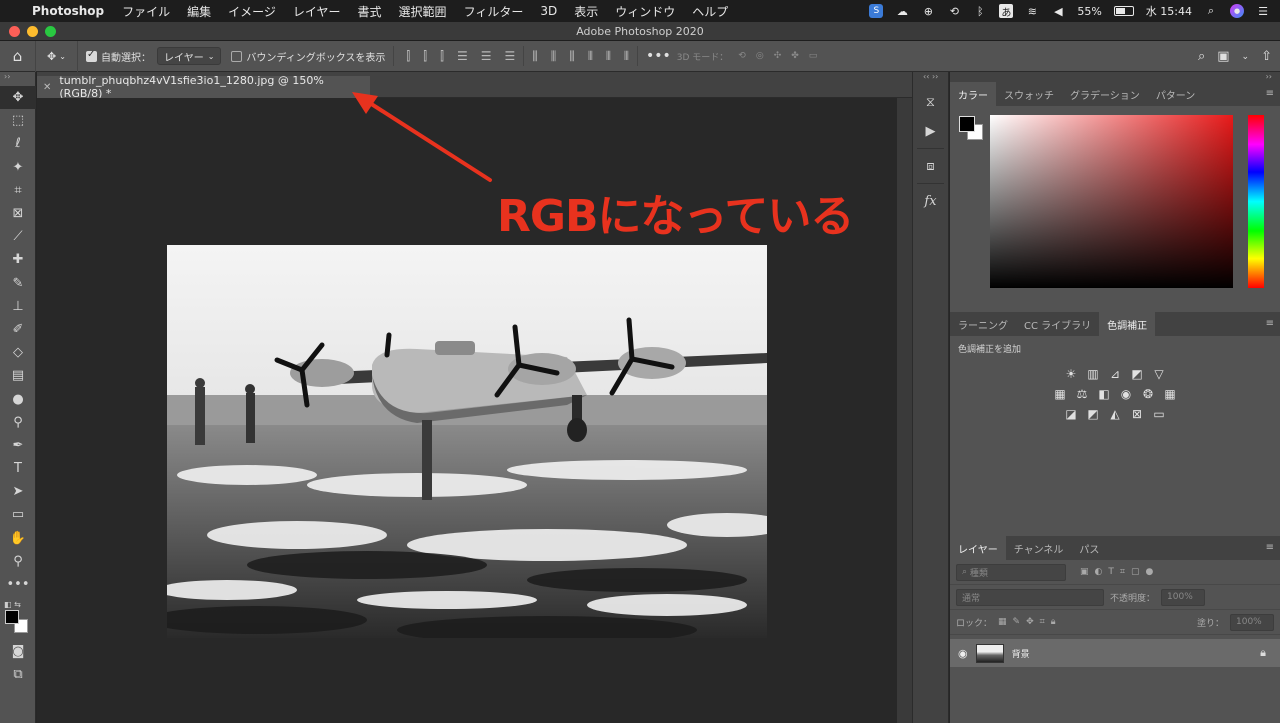 This screenshot has height=723, width=1280. Describe the element at coordinates (1053, 622) in the screenshot. I see `lock-all-icon: 🔒︎` at that location.